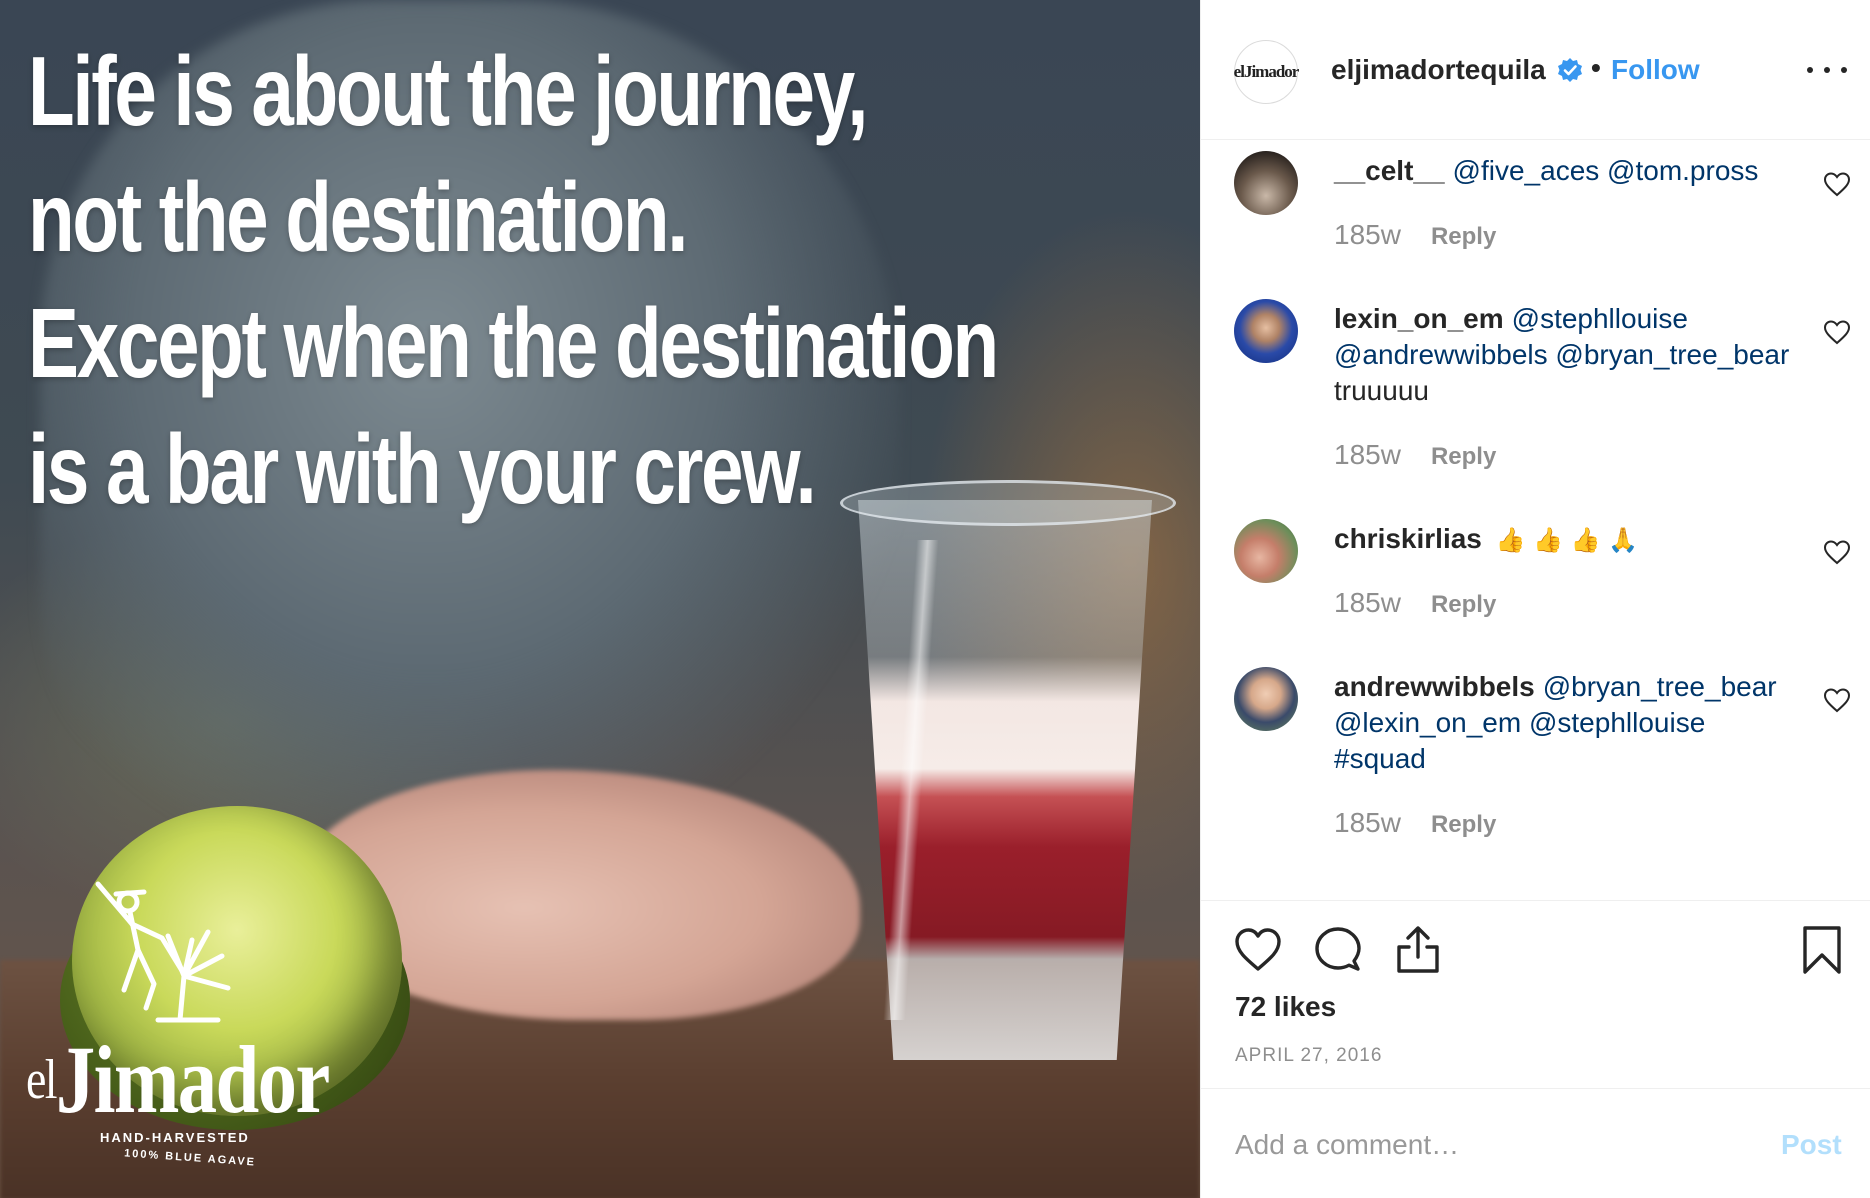 The image size is (1870, 1198). I want to click on shot-glass, so click(1008, 780).